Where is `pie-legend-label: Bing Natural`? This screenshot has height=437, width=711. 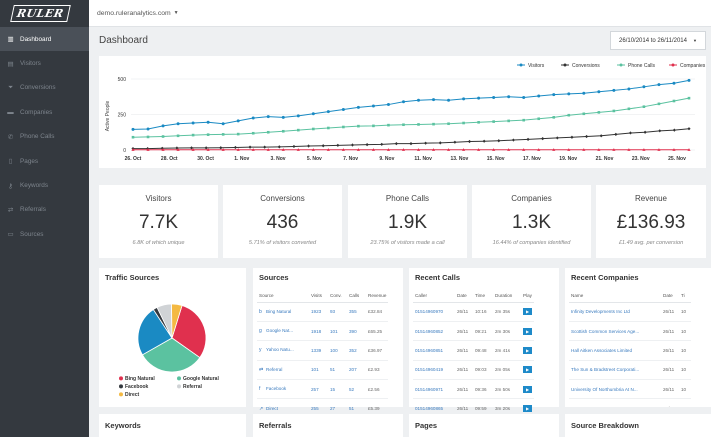
pie-legend-label: Bing Natural is located at coordinates (140, 379).